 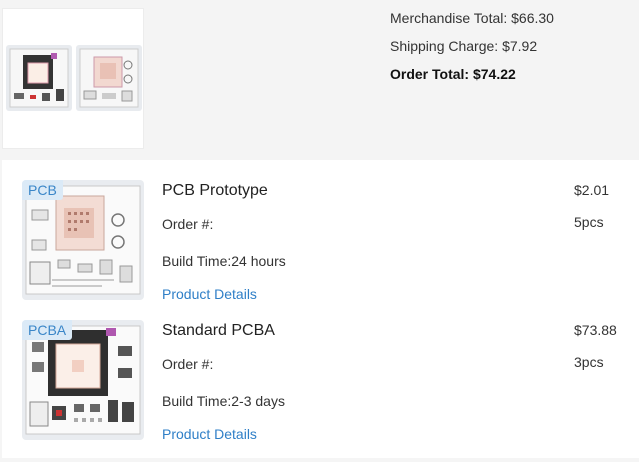 What do you see at coordinates (218, 330) in the screenshot?
I see `product-title: Standard PCBA` at bounding box center [218, 330].